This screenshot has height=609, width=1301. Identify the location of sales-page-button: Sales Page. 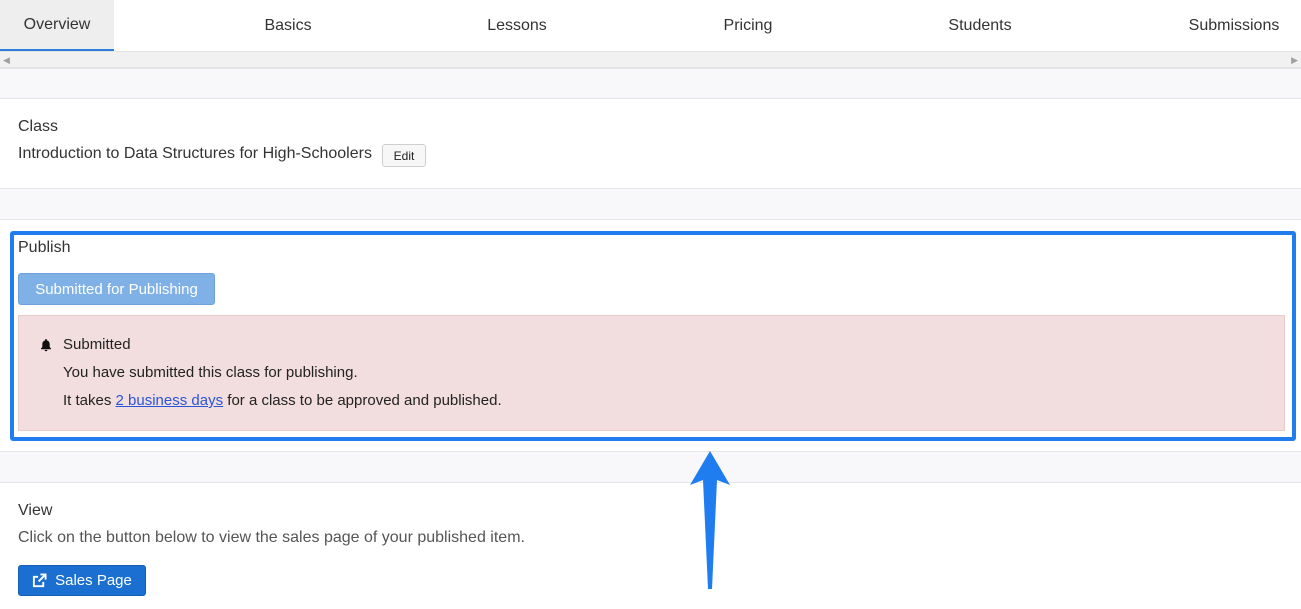
(82, 580).